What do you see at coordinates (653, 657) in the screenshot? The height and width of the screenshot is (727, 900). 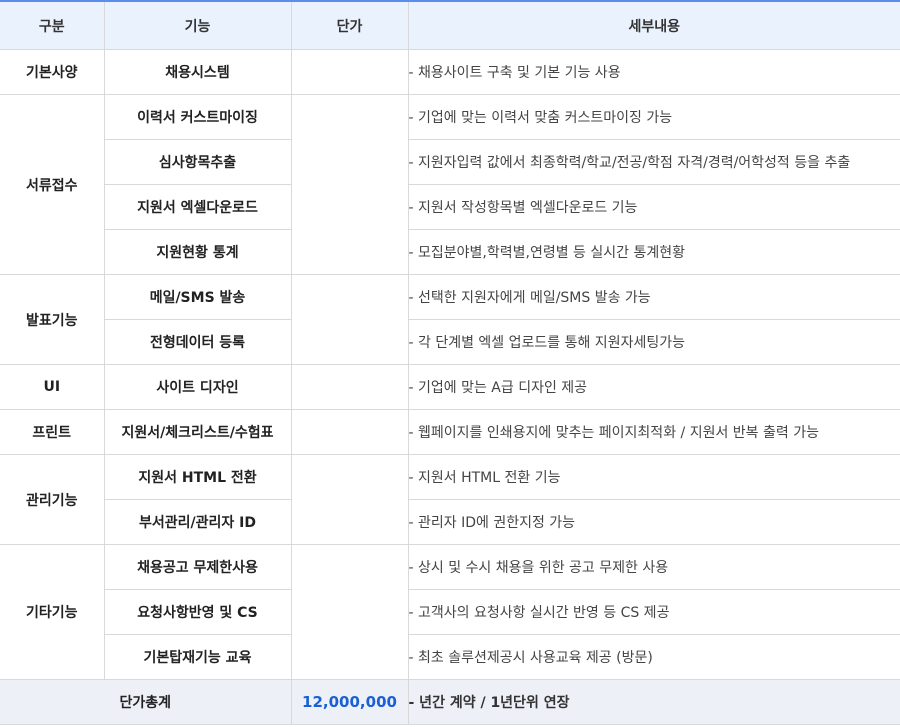 I see `detail-cell: - 최초 솔루션제공시 사용교육 제공 (방문)` at bounding box center [653, 657].